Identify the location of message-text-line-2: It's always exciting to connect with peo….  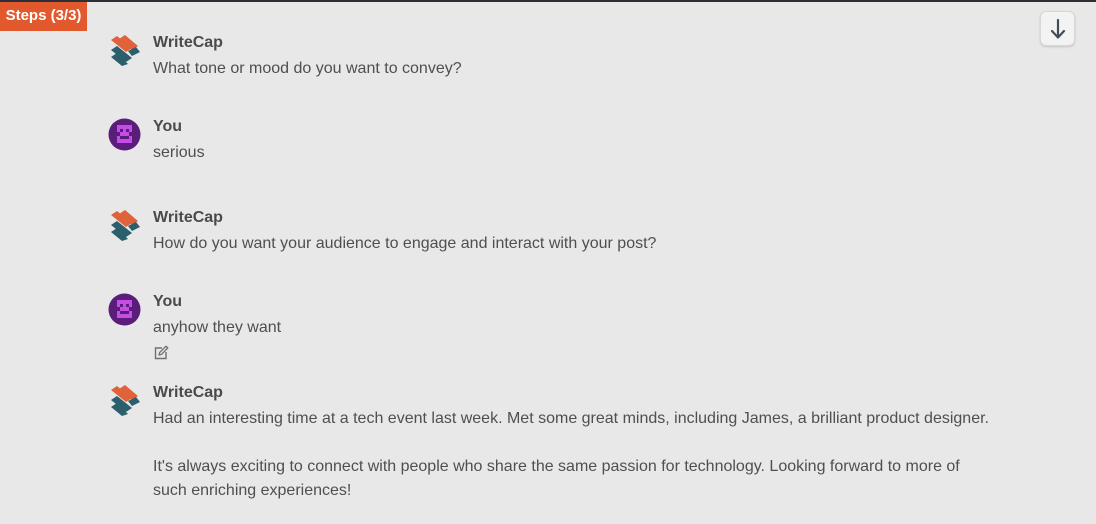
(556, 466).